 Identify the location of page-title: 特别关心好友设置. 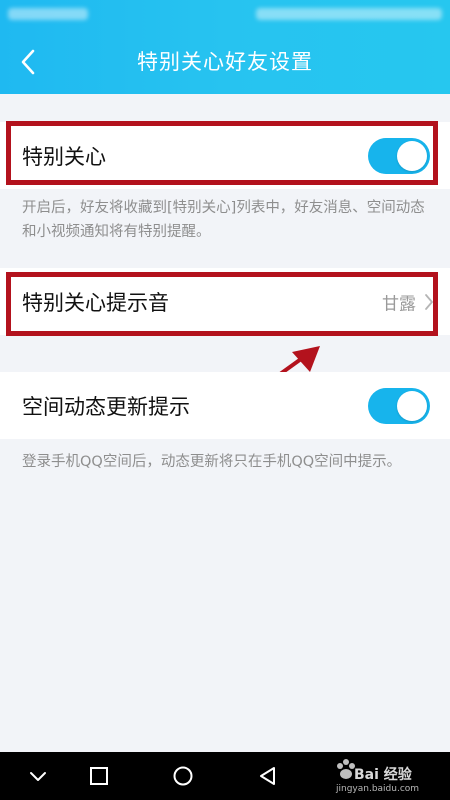
(225, 62).